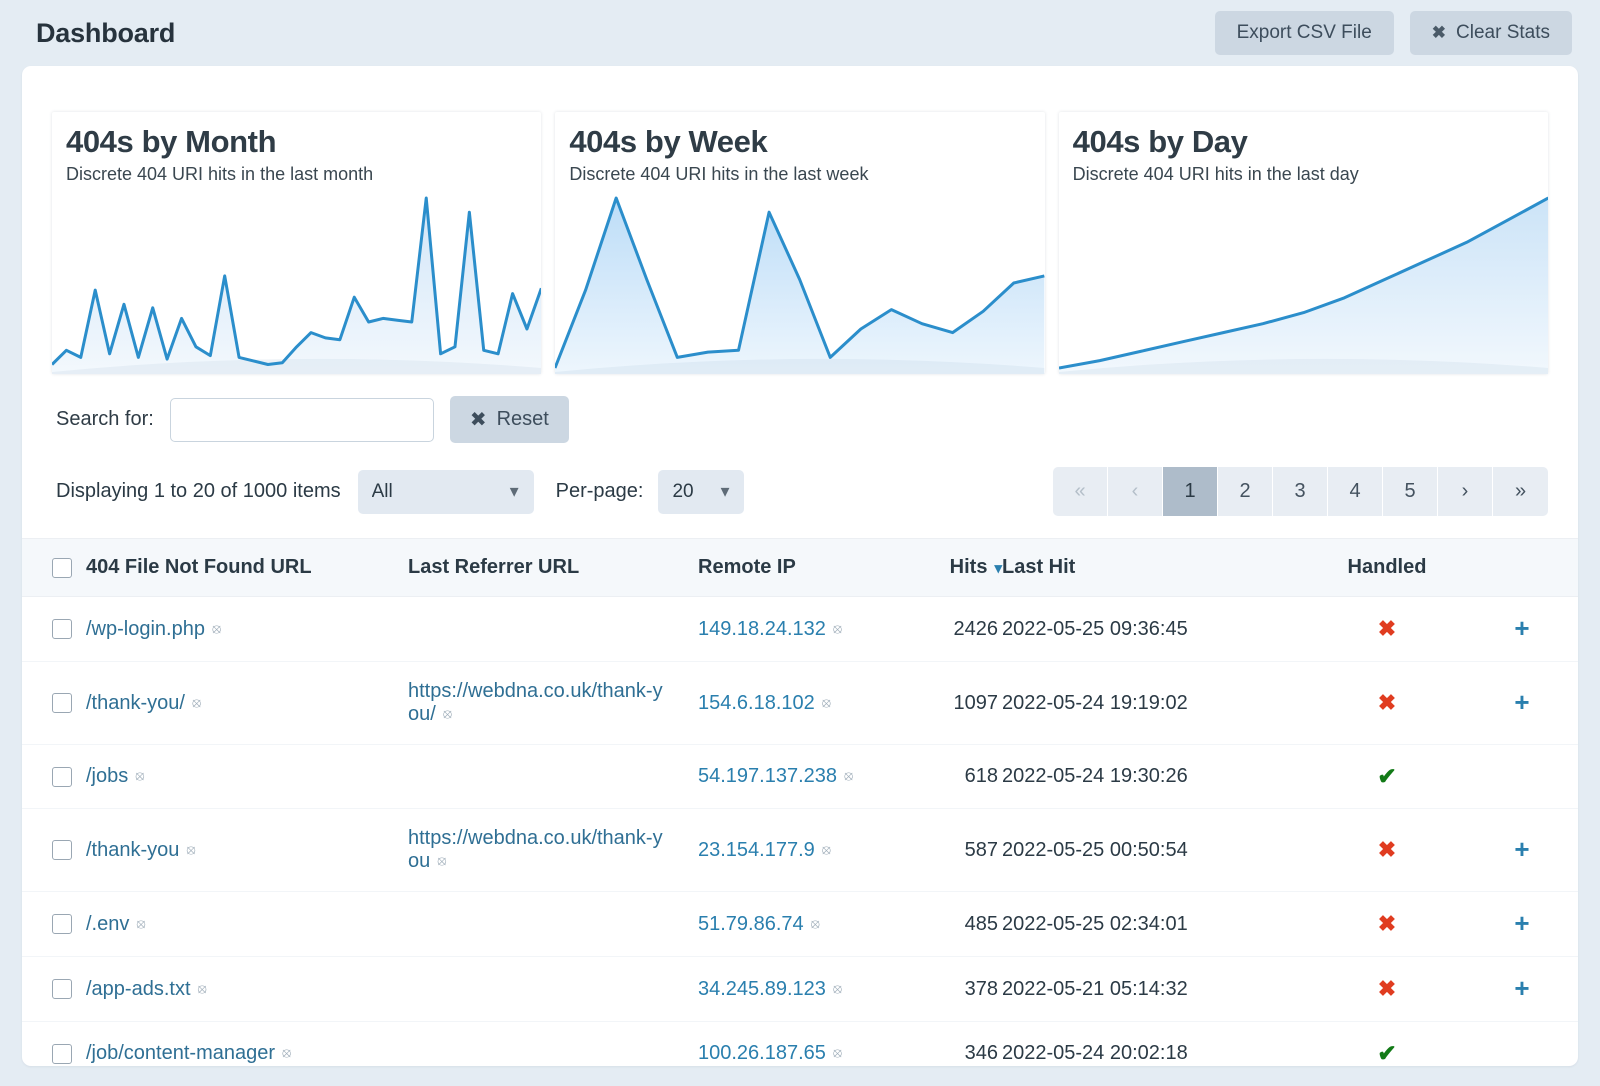  Describe the element at coordinates (950, 776) in the screenshot. I see `hits-cell: 618` at that location.